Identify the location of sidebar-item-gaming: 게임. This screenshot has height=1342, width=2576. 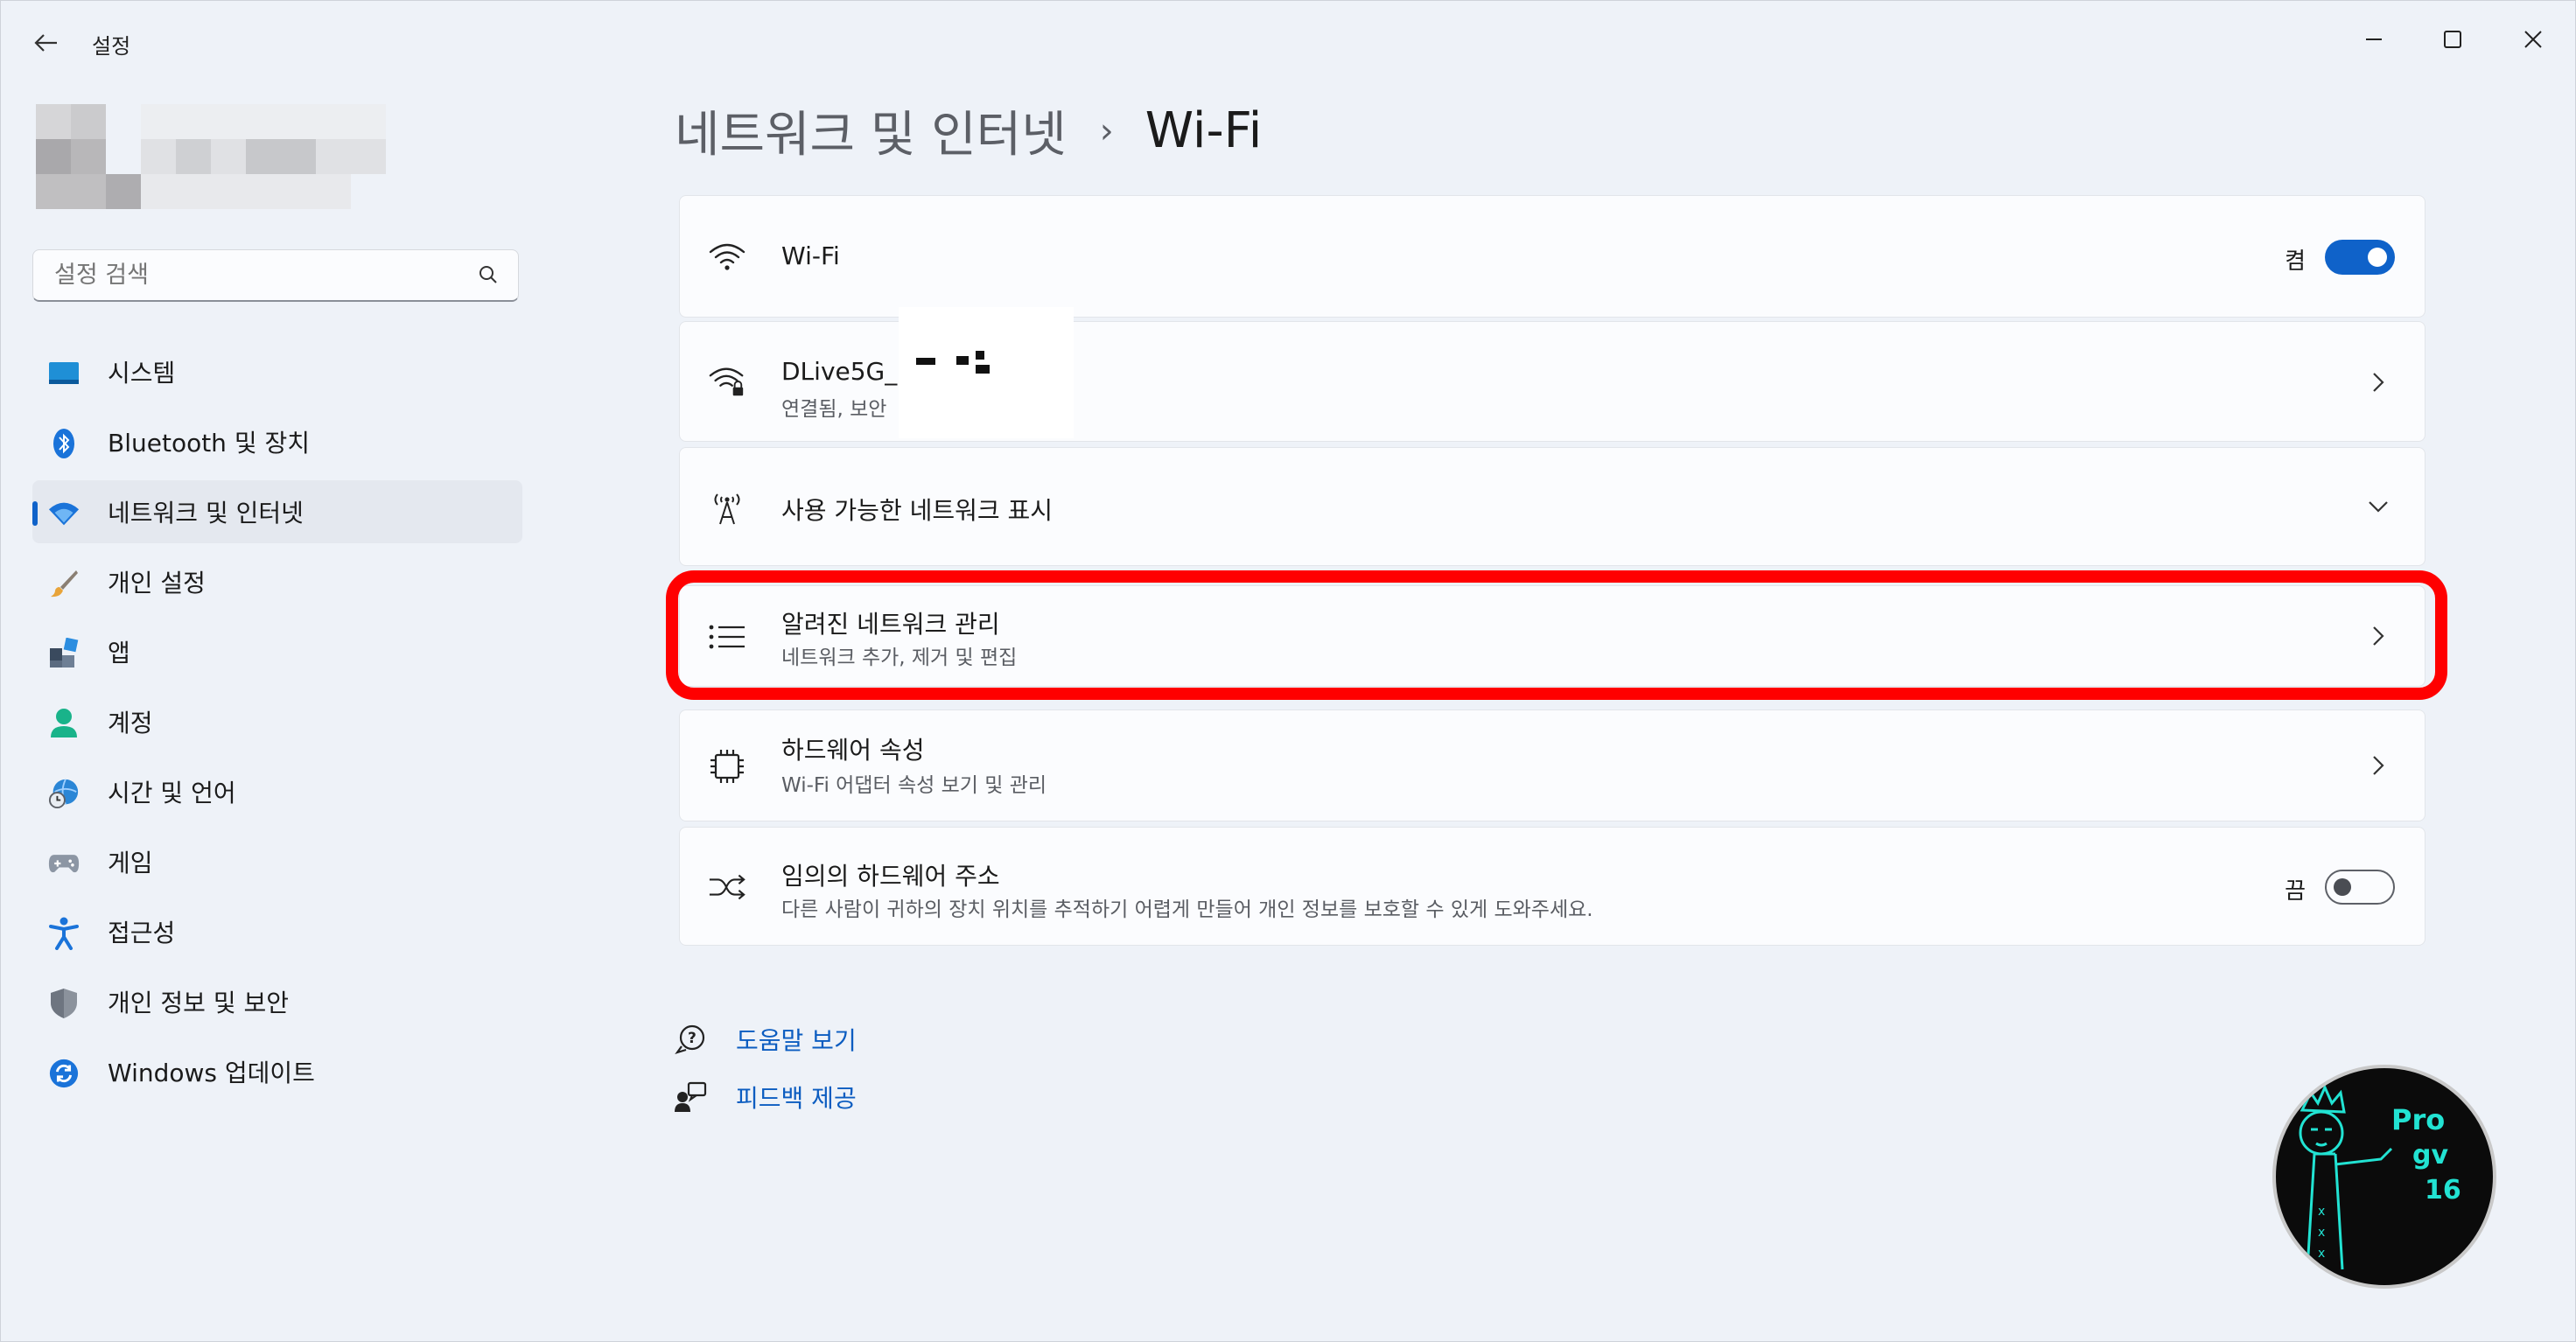
(277, 861).